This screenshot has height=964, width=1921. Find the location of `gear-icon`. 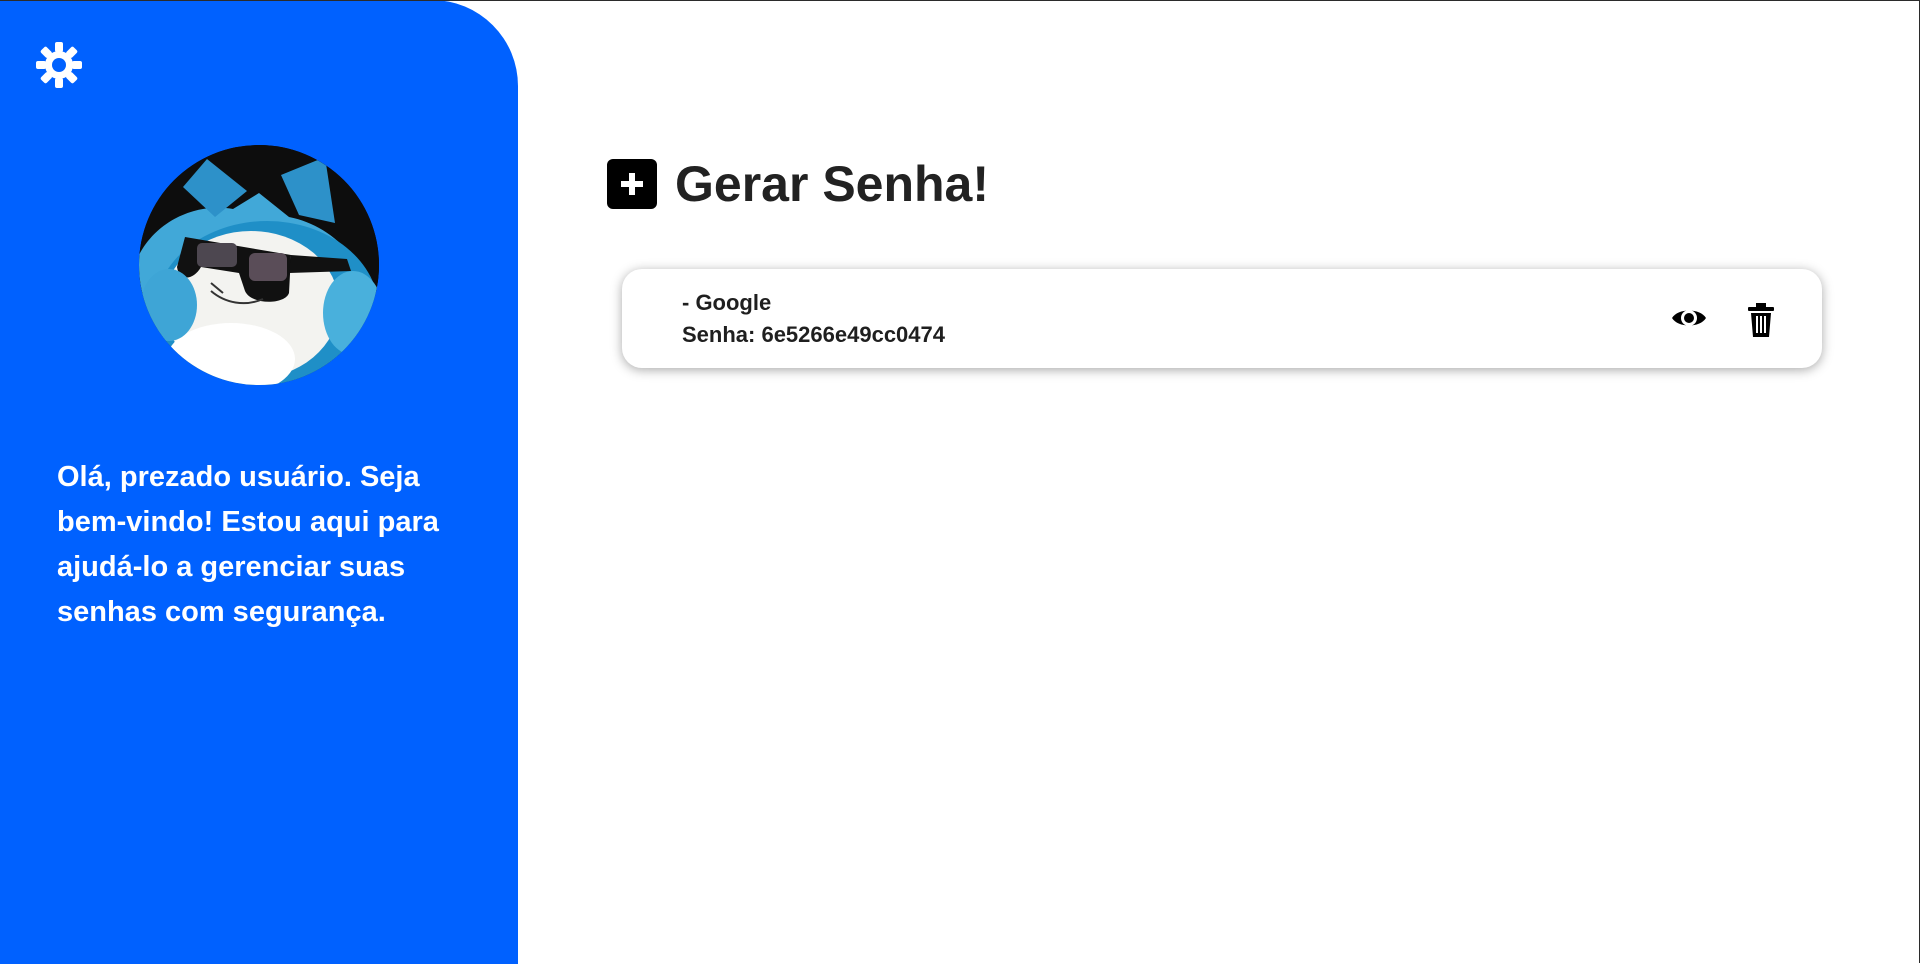

gear-icon is located at coordinates (59, 65).